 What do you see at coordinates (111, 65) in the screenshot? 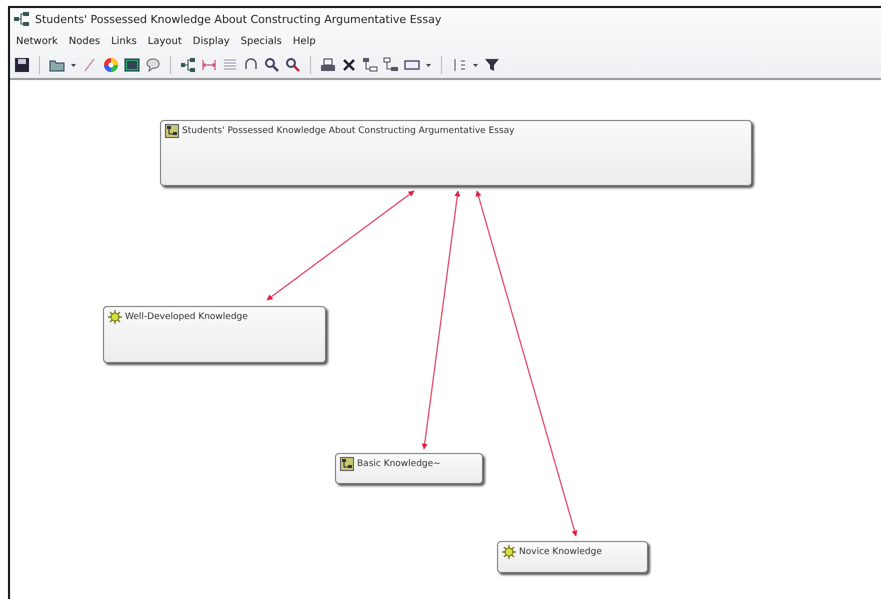
I see `color-wheel-icon` at bounding box center [111, 65].